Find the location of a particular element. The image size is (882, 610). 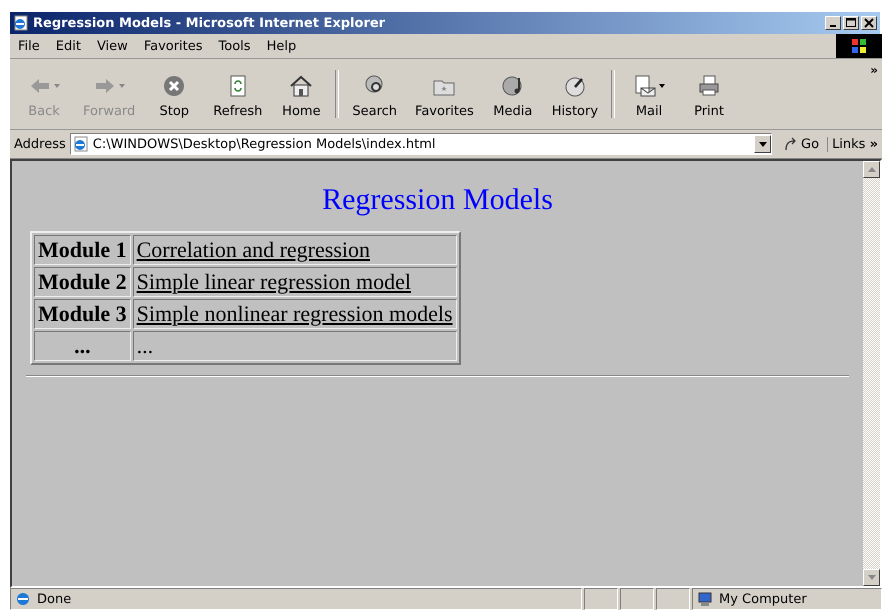

close-button is located at coordinates (869, 23).